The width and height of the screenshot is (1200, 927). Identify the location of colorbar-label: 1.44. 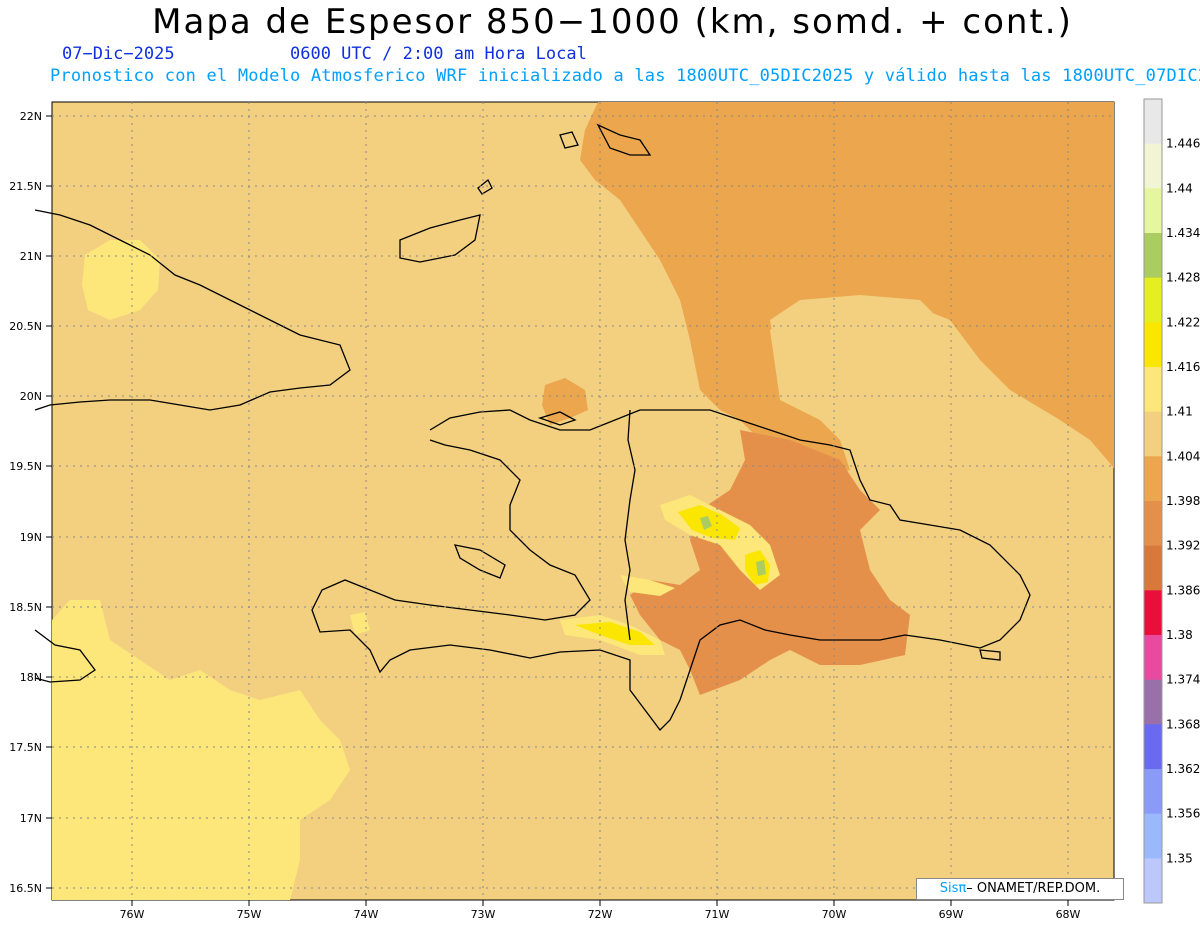
(1179, 188).